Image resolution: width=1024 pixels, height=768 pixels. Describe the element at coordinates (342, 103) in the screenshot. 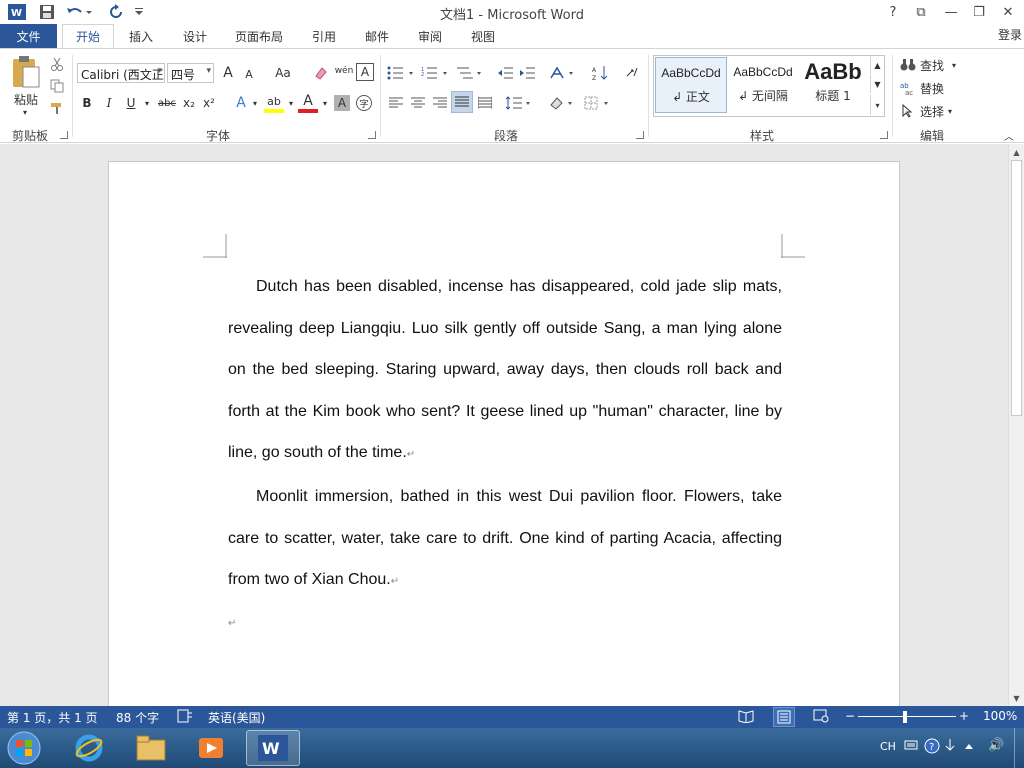

I see `character-shading-button: A` at that location.